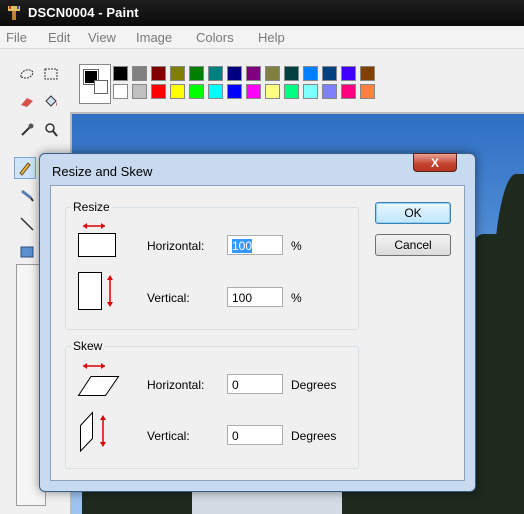 The width and height of the screenshot is (524, 514). Describe the element at coordinates (93, 432) in the screenshot. I see `vertical-skew-icon` at that location.